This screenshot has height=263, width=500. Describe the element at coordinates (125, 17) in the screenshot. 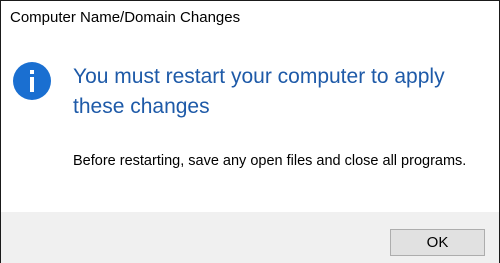

I see `window-title: Computer Name/Domain Changes` at that location.